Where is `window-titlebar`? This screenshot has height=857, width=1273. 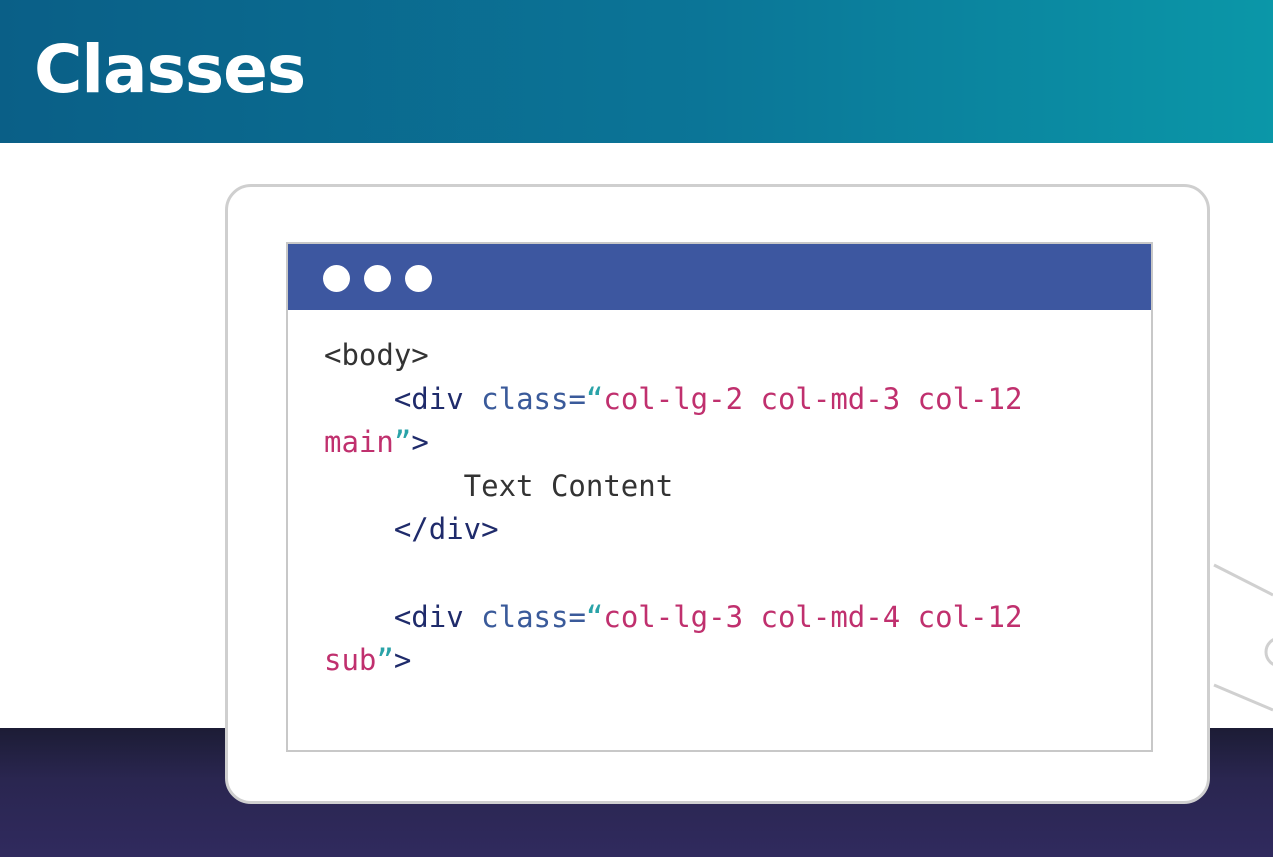 window-titlebar is located at coordinates (719, 277).